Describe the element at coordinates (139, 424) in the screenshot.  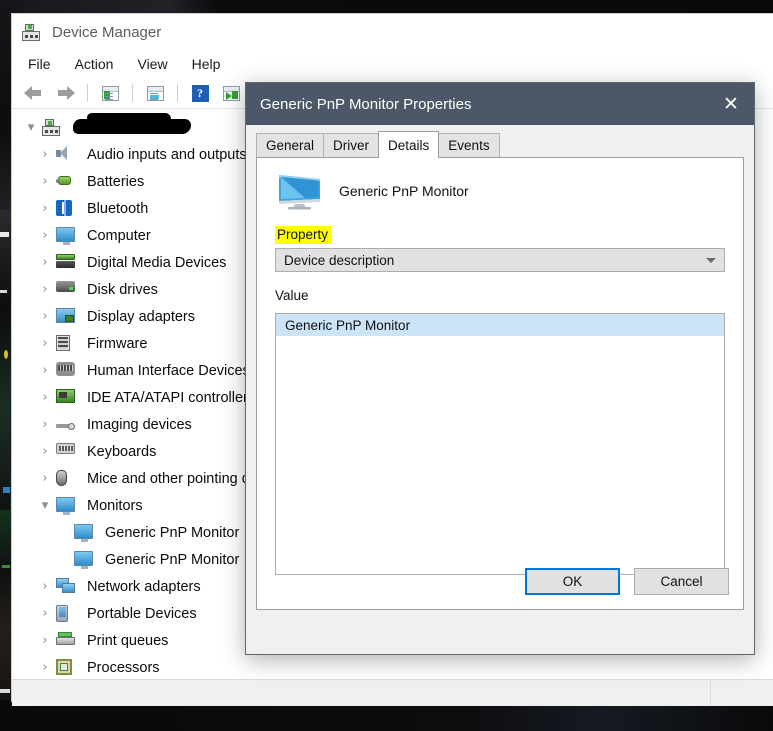
I see `tree-item-label: Imaging devices` at that location.